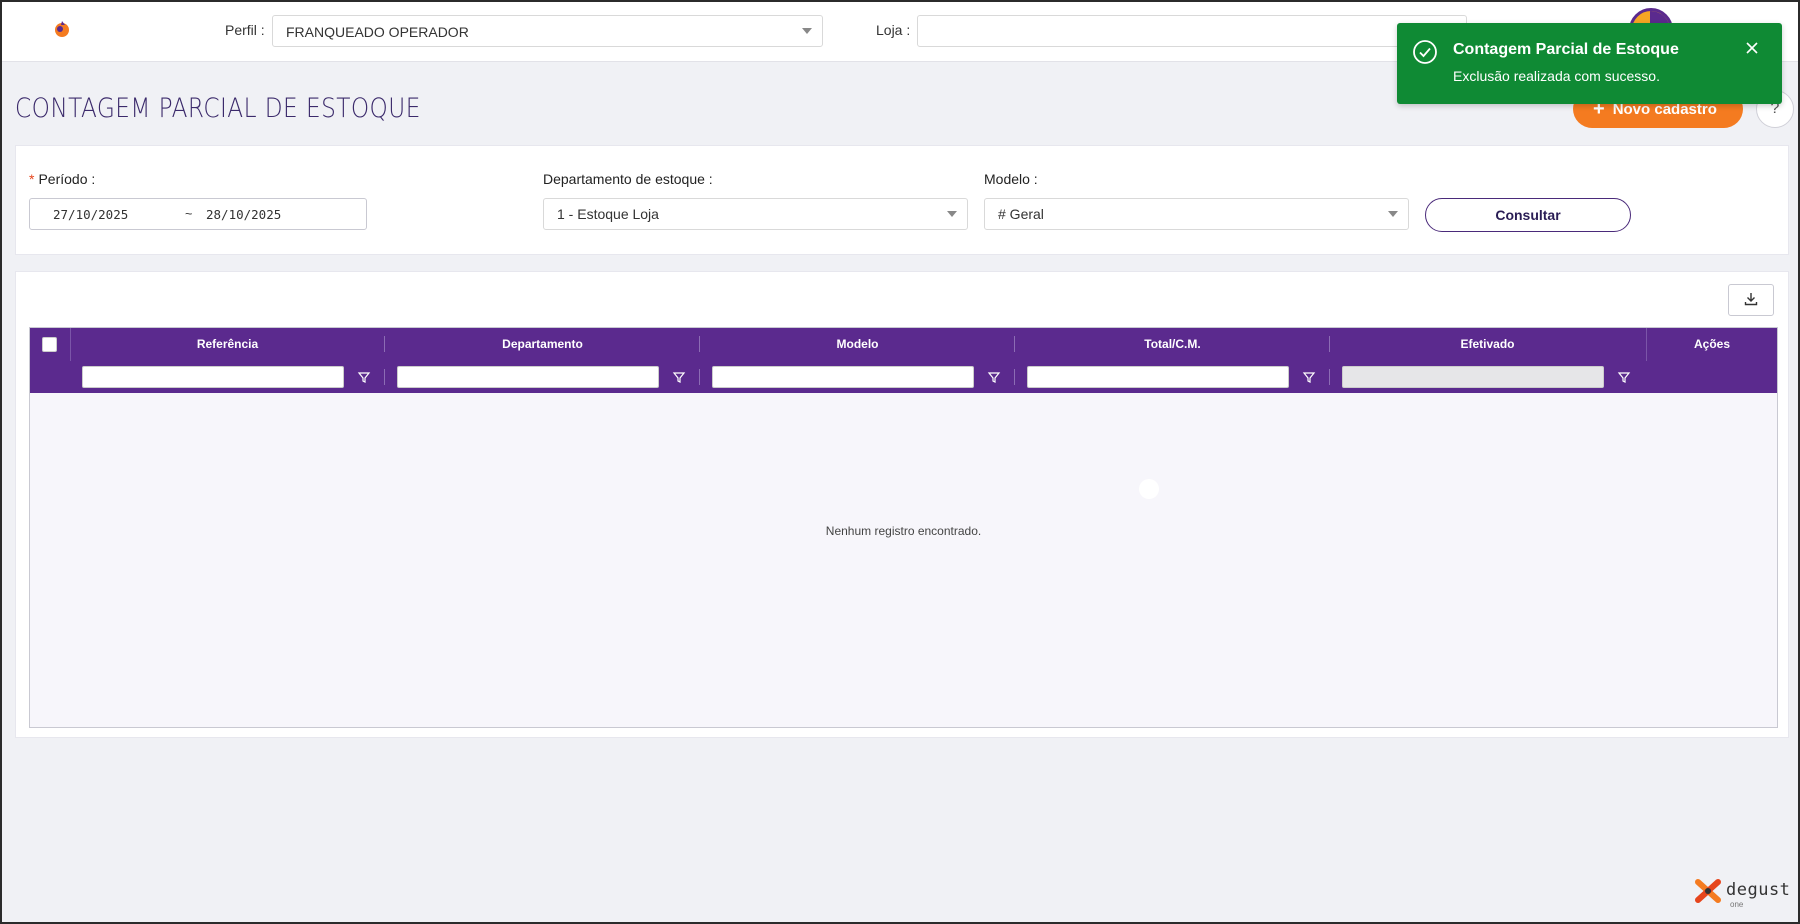  I want to click on filter-input-departamento, so click(528, 377).